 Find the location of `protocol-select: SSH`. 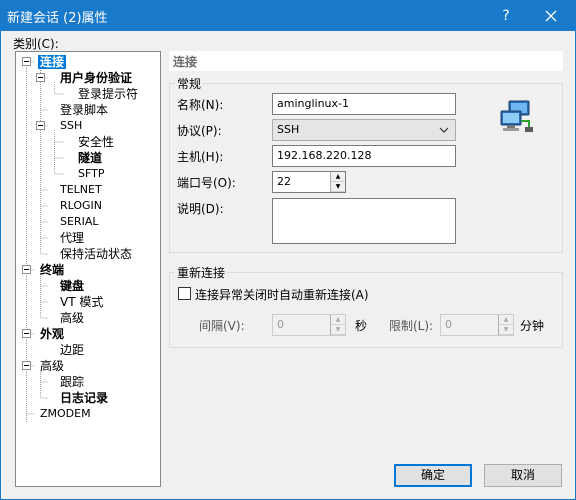

protocol-select: SSH is located at coordinates (364, 130).